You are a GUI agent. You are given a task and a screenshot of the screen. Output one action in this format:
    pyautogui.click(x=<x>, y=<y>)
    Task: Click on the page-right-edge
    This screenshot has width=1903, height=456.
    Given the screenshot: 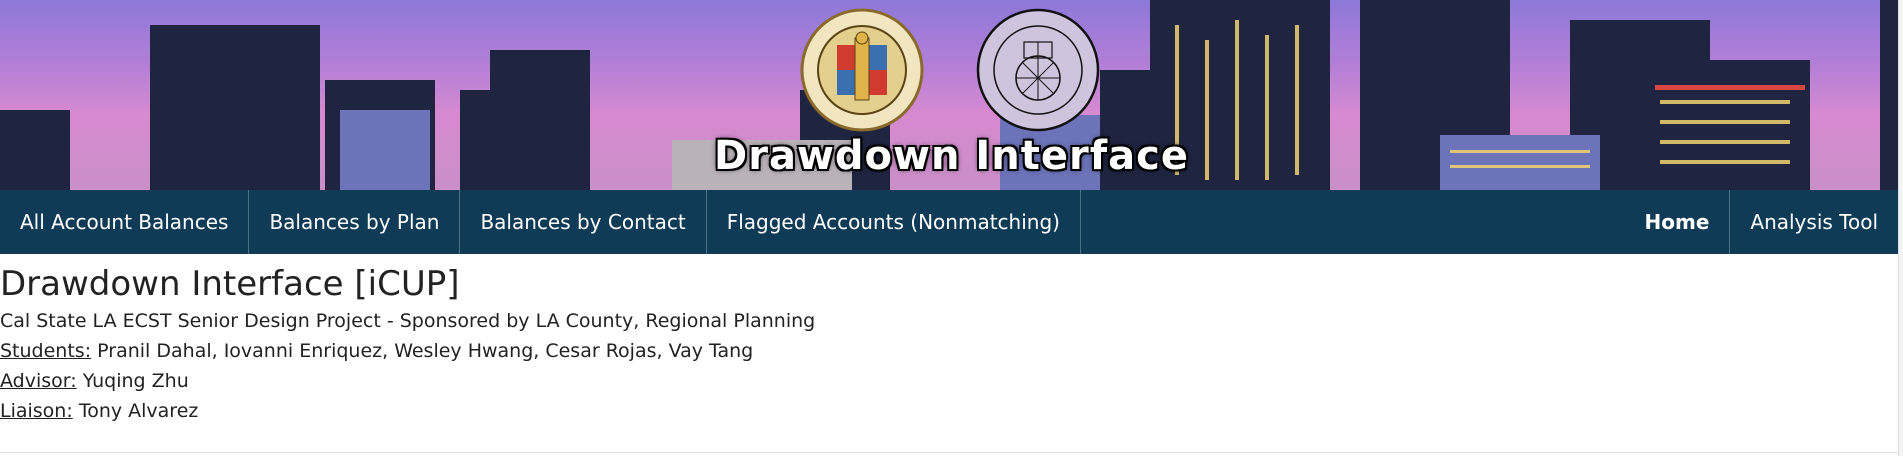 What is the action you would take?
    pyautogui.click(x=1900, y=228)
    